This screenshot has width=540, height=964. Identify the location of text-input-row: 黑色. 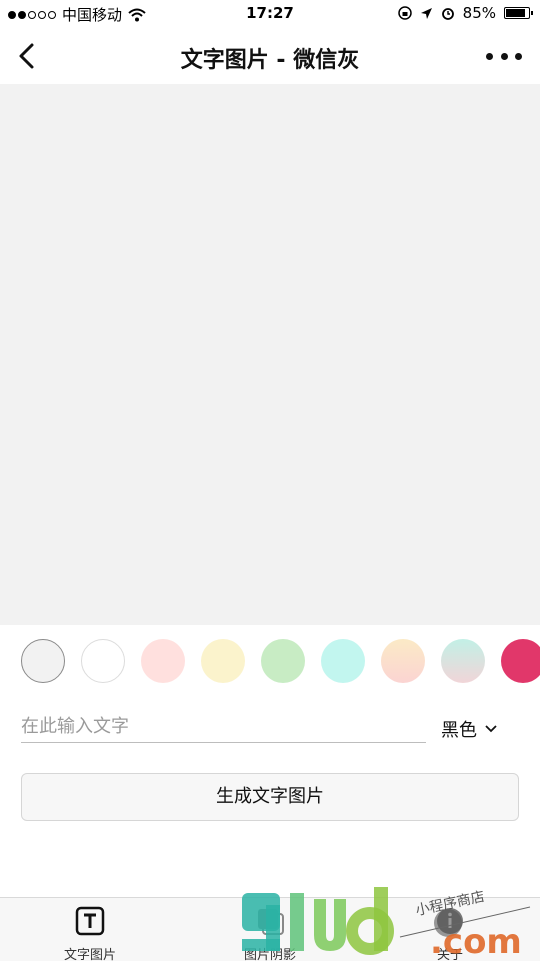
(271, 728).